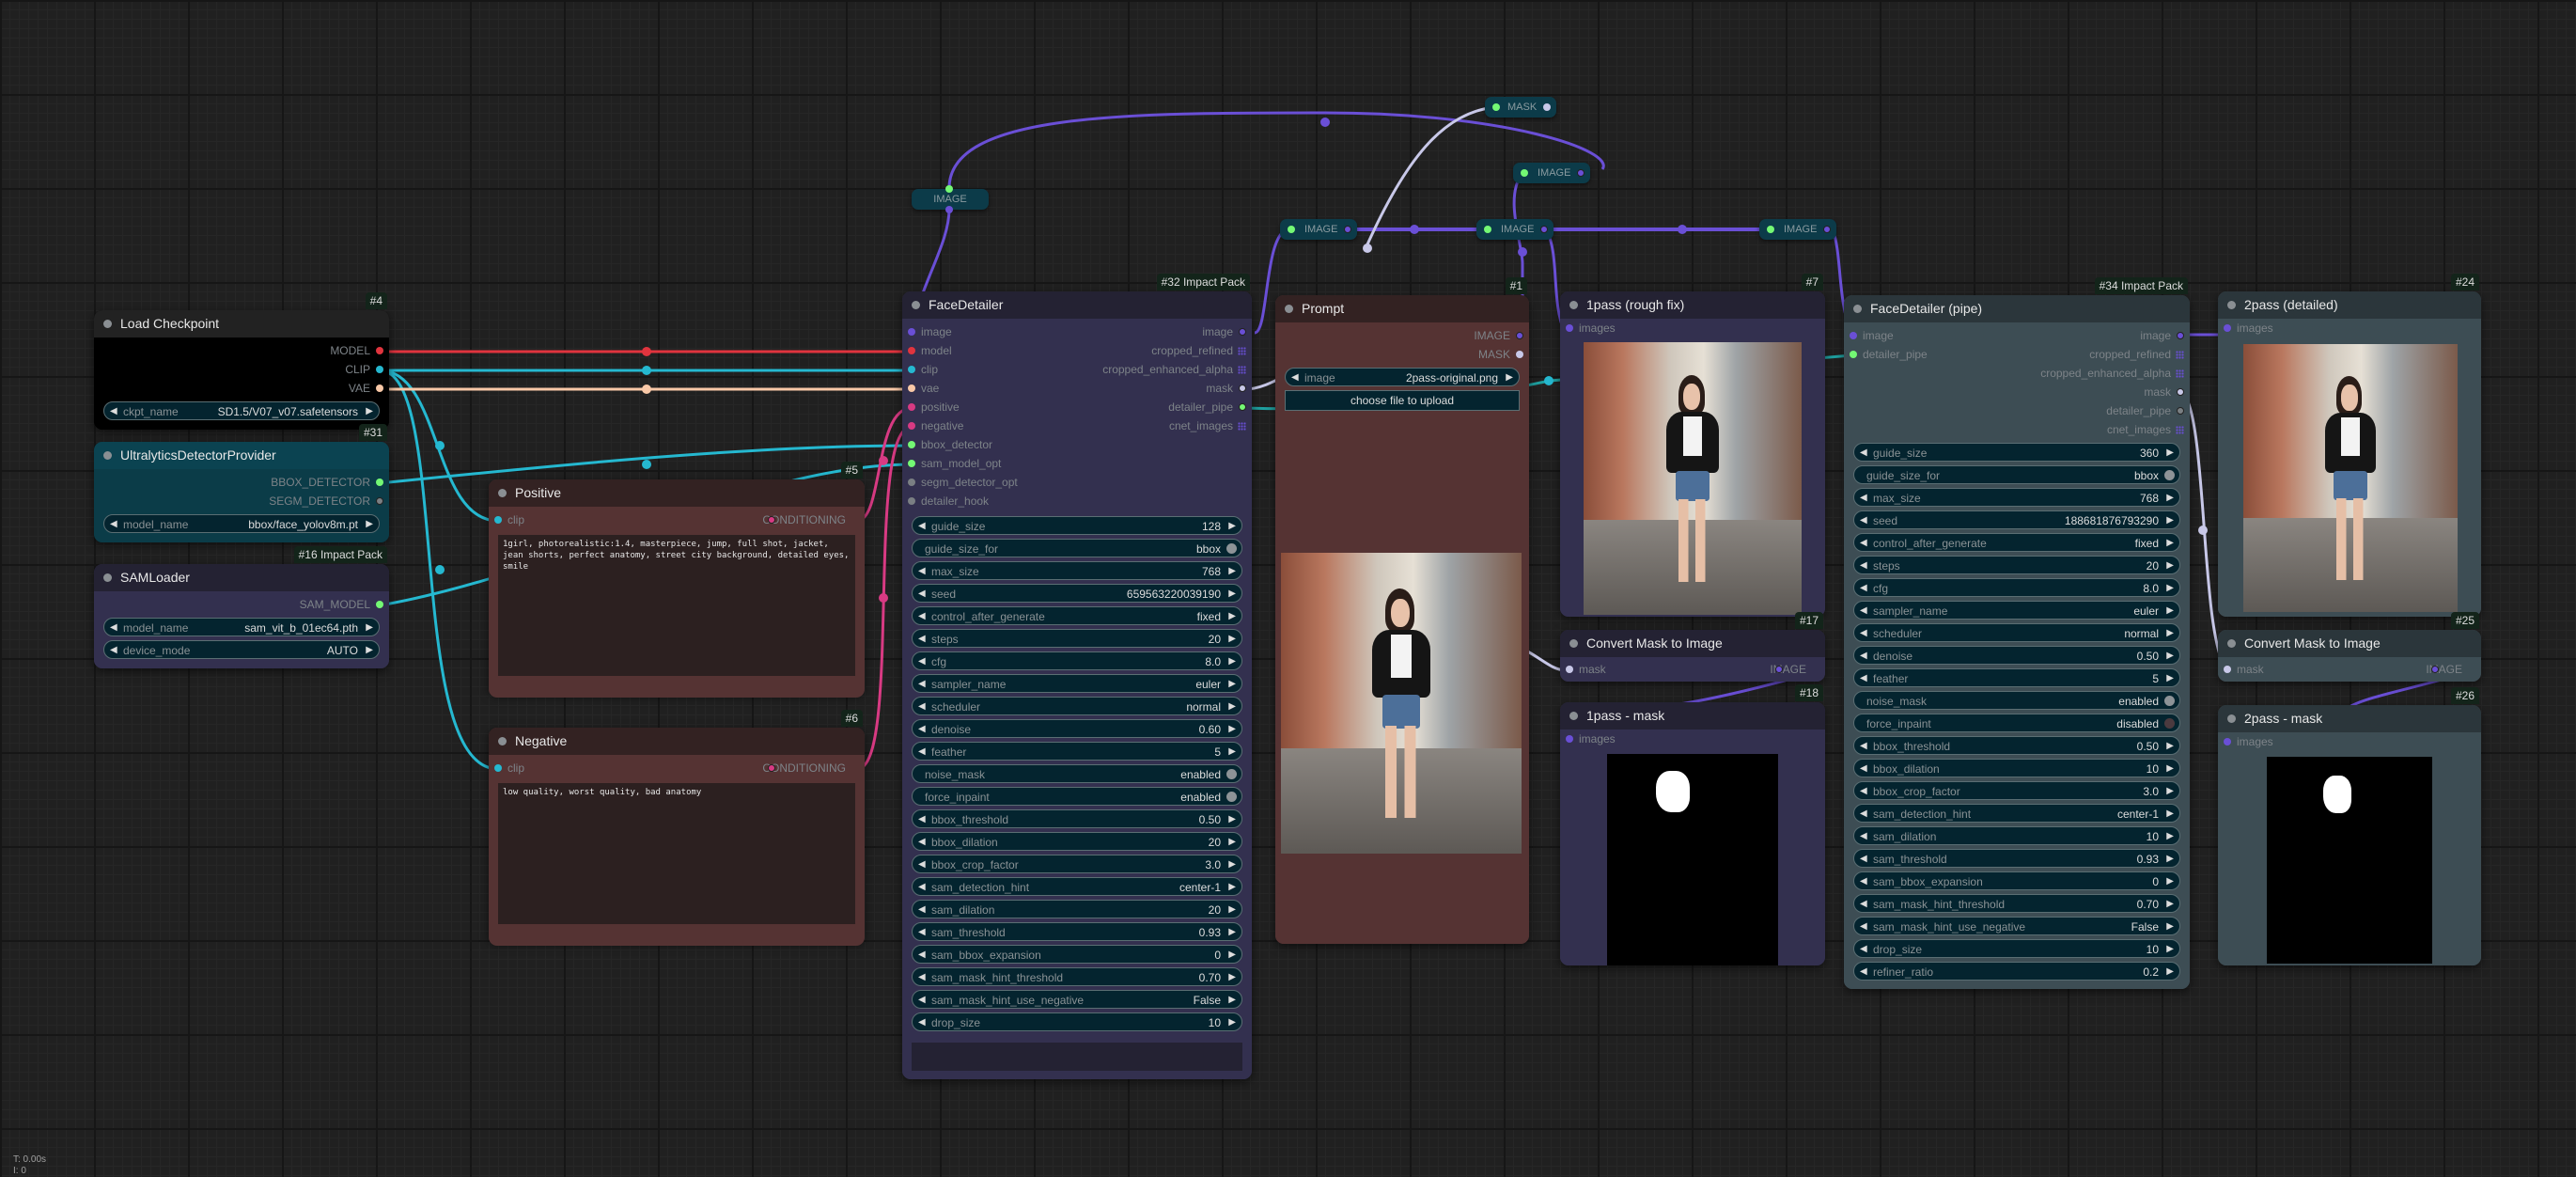  What do you see at coordinates (241, 369) in the screenshot?
I see `output-clip: CLIP` at bounding box center [241, 369].